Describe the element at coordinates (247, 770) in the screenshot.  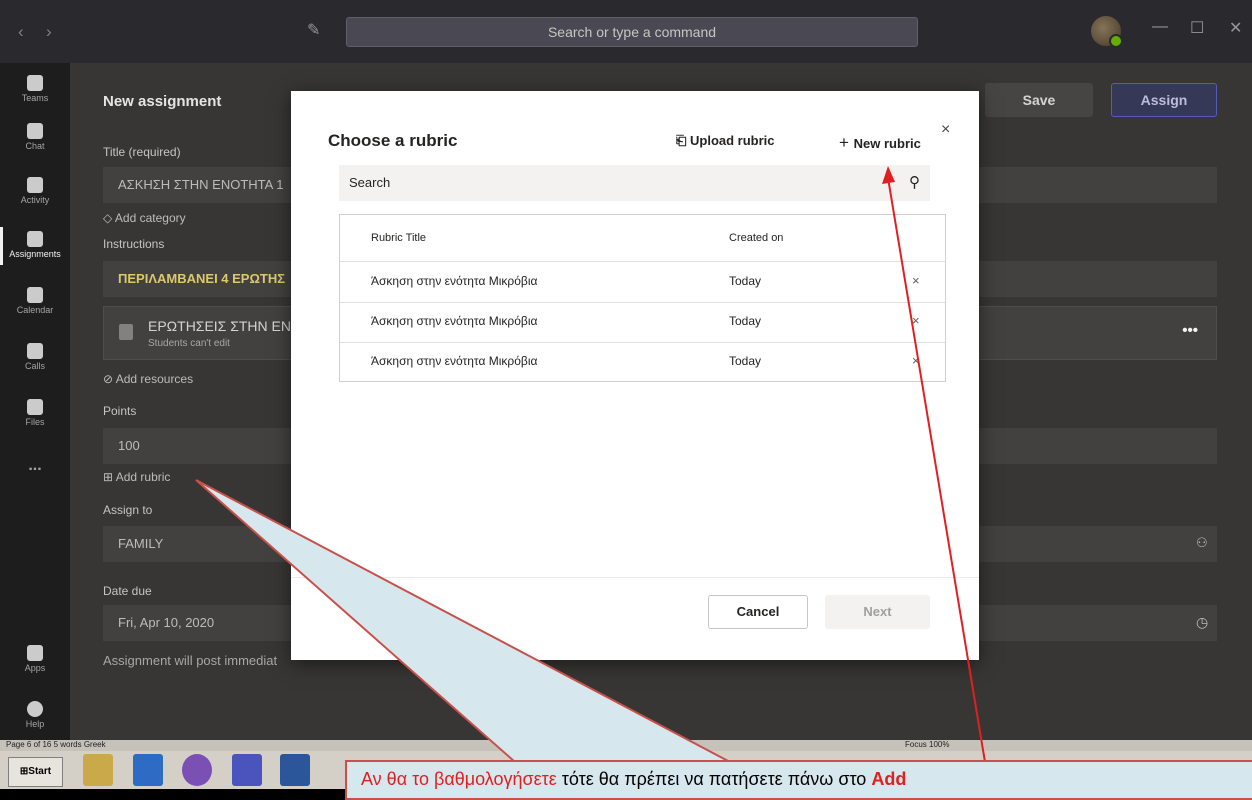
I see `teams-icon` at that location.